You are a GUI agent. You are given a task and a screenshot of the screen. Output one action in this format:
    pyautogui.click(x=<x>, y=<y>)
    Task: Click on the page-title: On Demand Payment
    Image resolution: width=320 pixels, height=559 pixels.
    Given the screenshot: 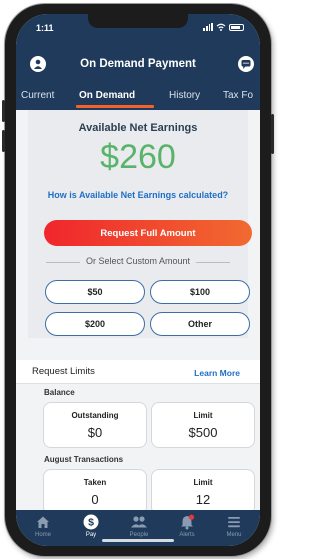 What is the action you would take?
    pyautogui.click(x=138, y=64)
    